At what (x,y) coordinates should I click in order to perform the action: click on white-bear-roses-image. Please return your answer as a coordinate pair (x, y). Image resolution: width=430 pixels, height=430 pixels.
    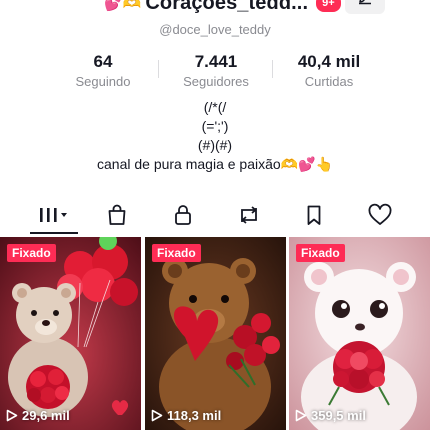
    Looking at the image, I should click on (359, 333).